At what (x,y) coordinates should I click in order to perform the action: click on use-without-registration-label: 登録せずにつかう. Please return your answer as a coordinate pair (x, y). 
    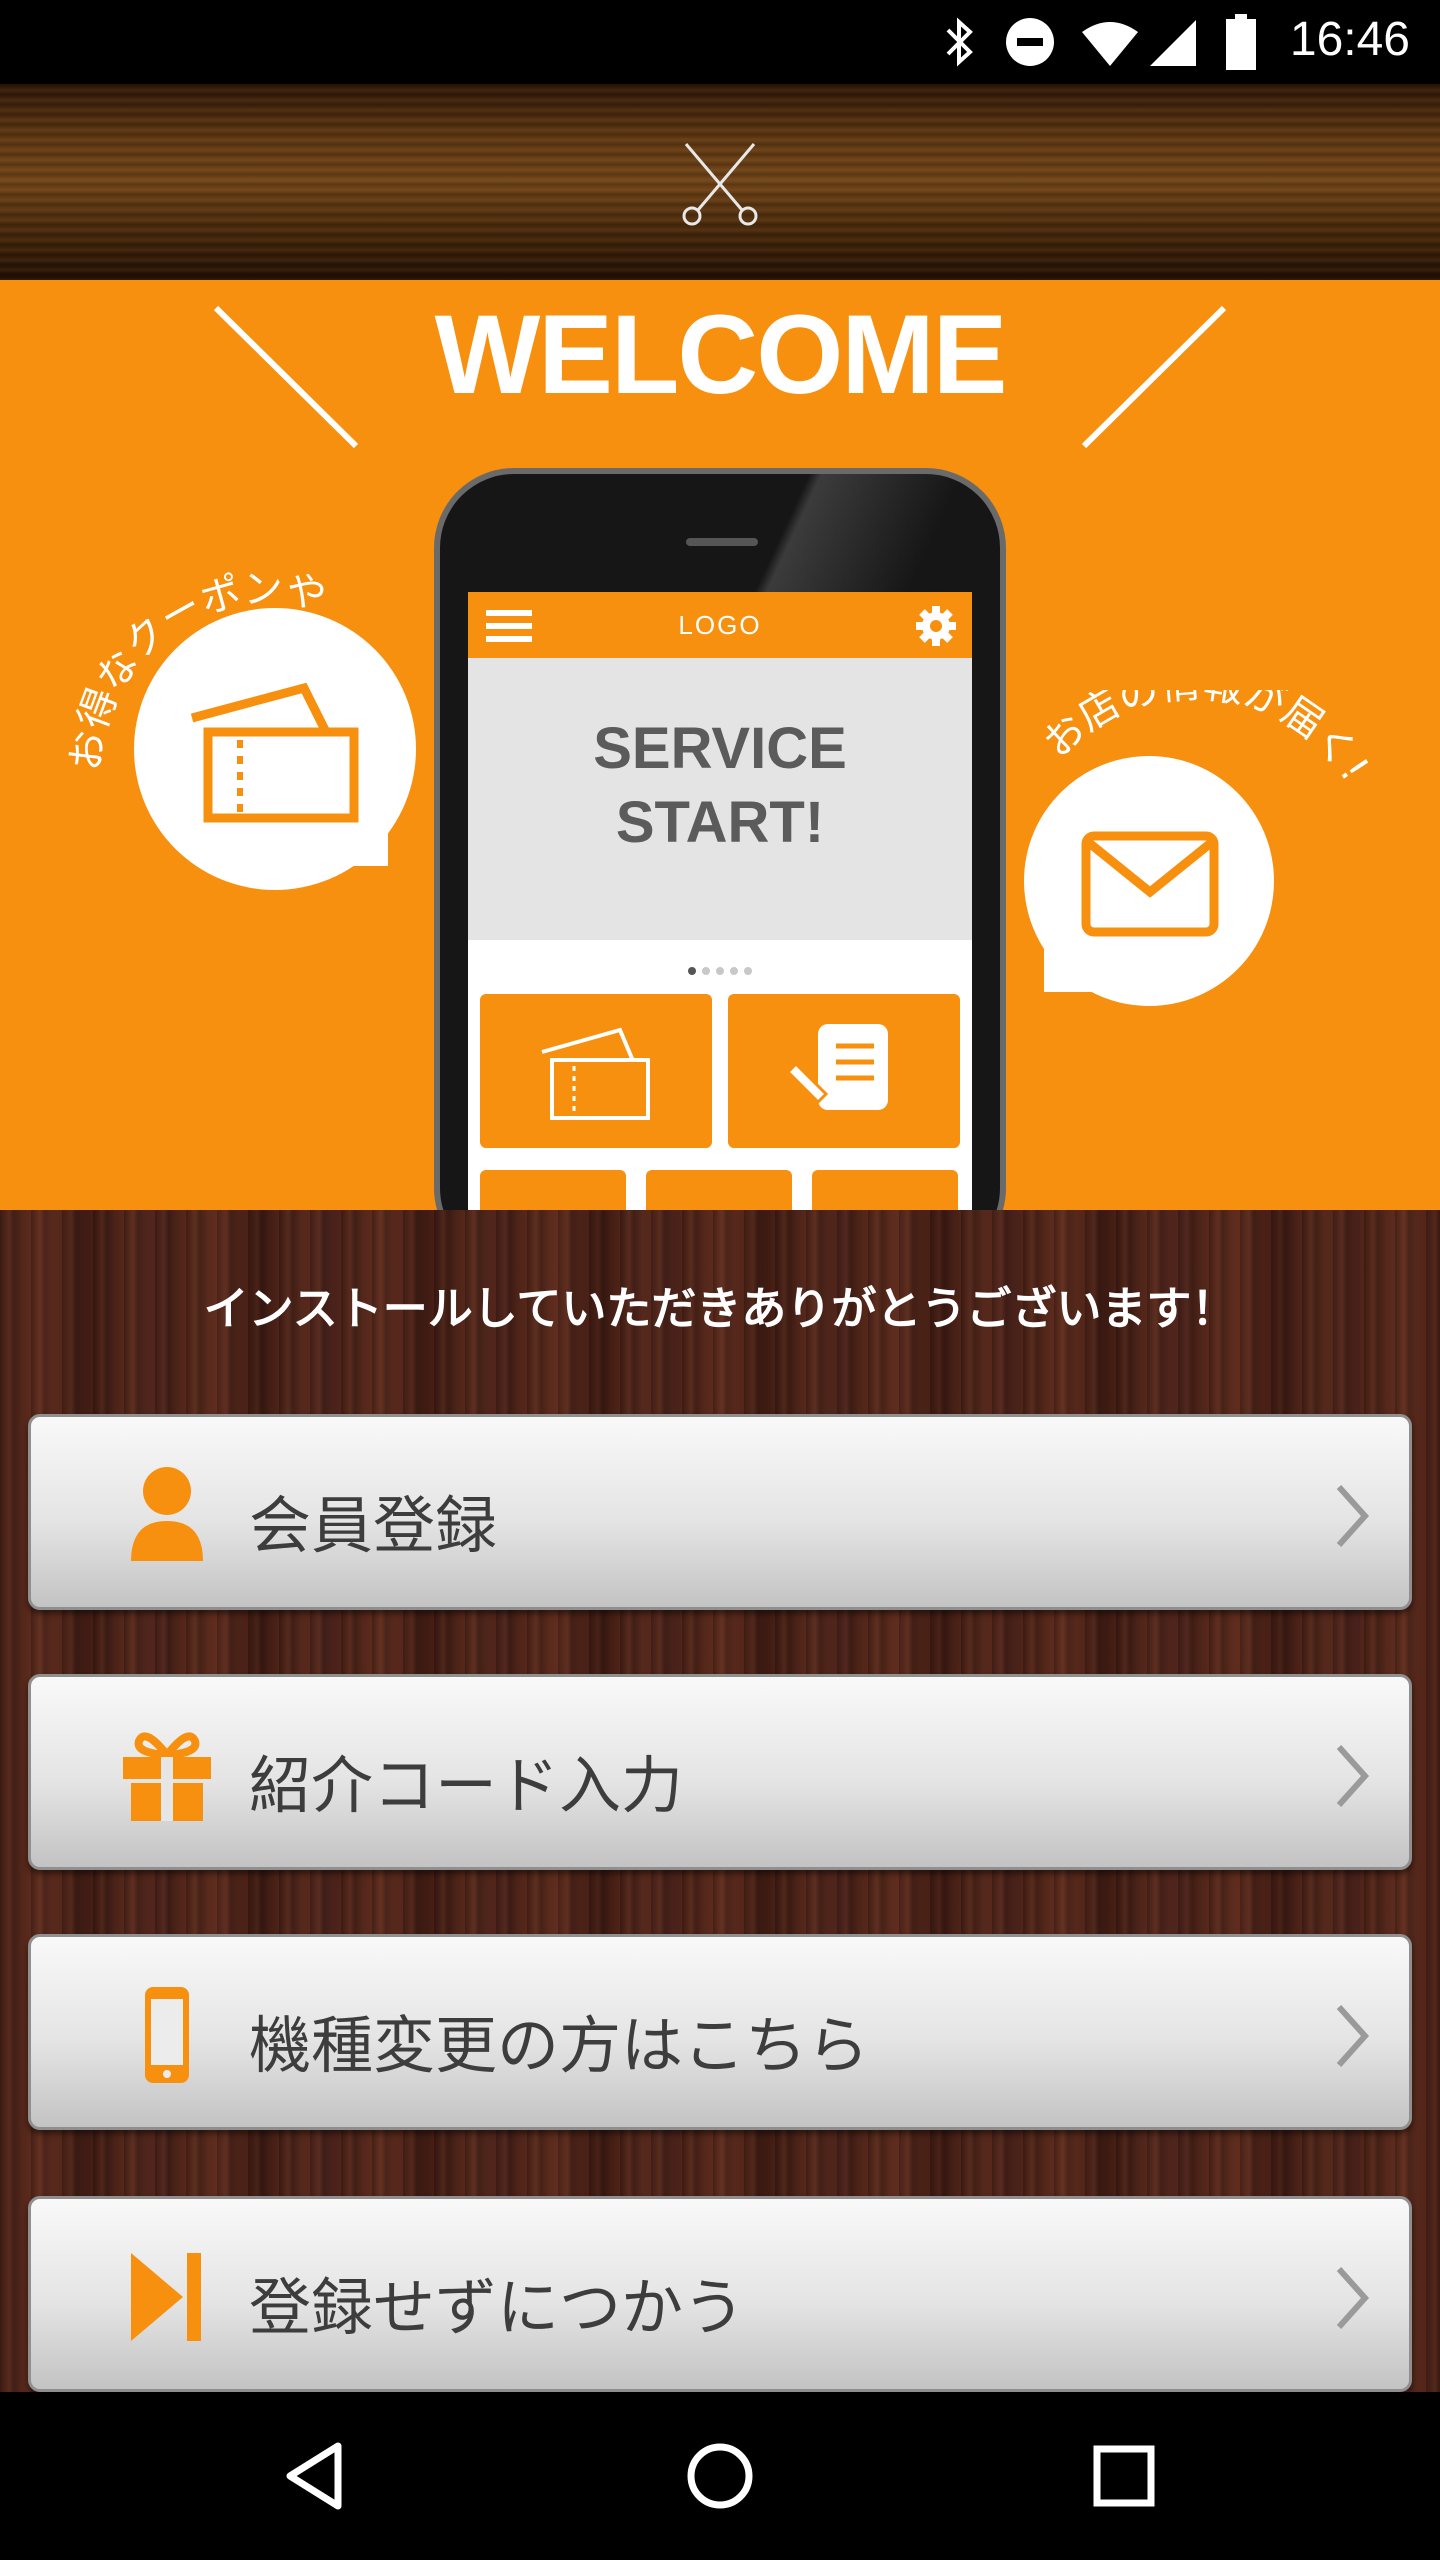
    Looking at the image, I should click on (497, 2307).